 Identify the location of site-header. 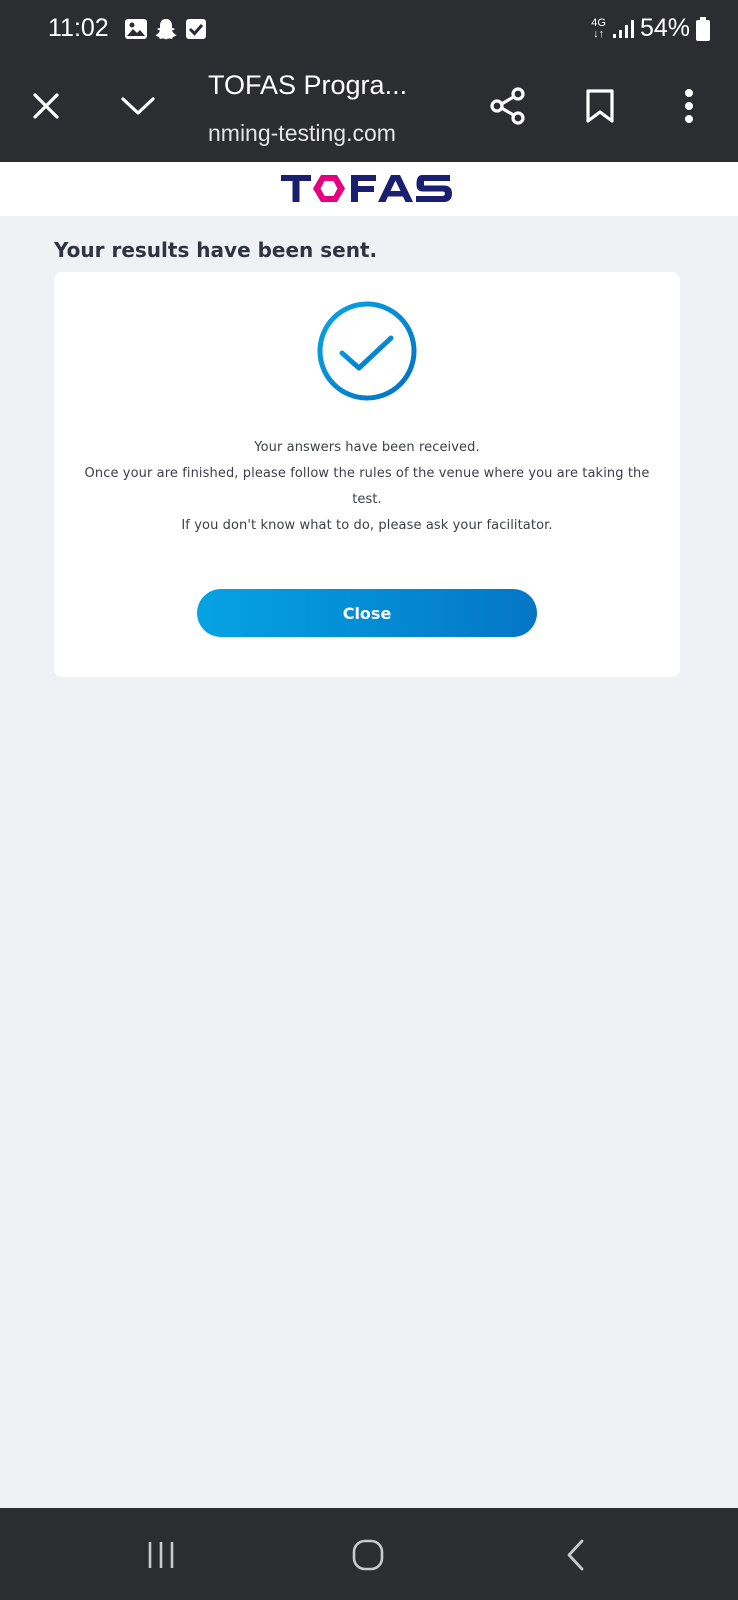
(369, 189).